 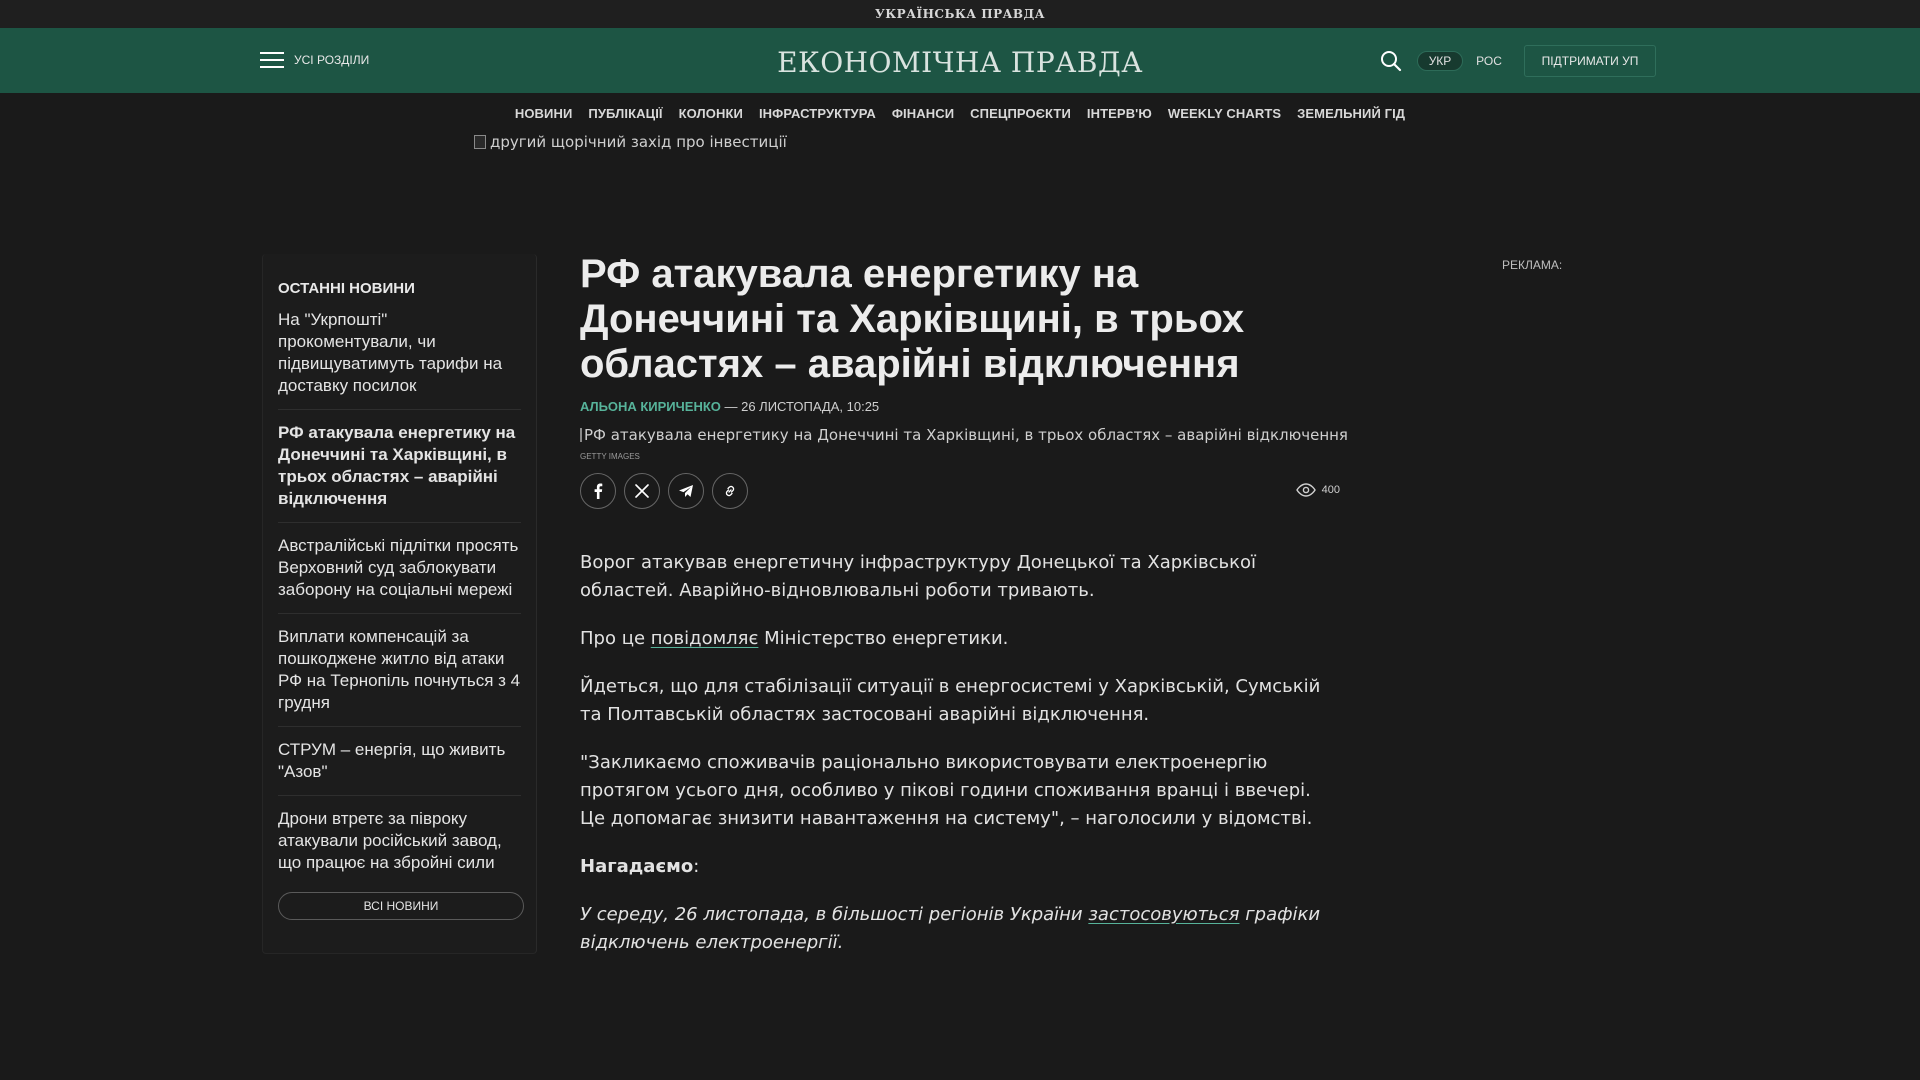 What do you see at coordinates (1317, 490) in the screenshot?
I see `view-count: 400` at bounding box center [1317, 490].